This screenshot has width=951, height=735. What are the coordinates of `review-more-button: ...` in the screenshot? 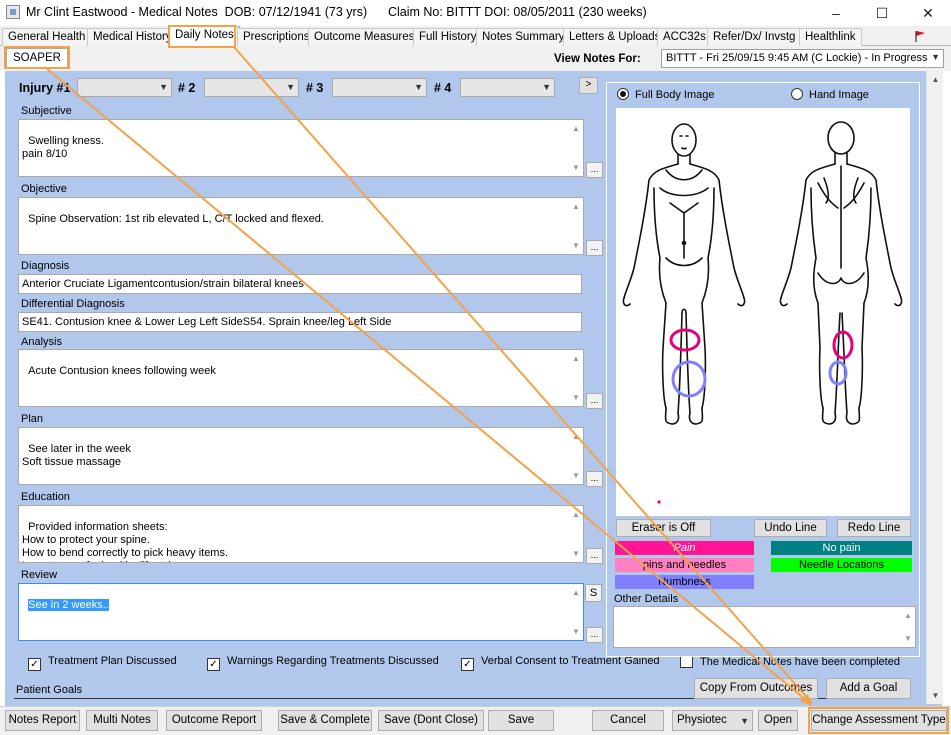 It's located at (594, 635).